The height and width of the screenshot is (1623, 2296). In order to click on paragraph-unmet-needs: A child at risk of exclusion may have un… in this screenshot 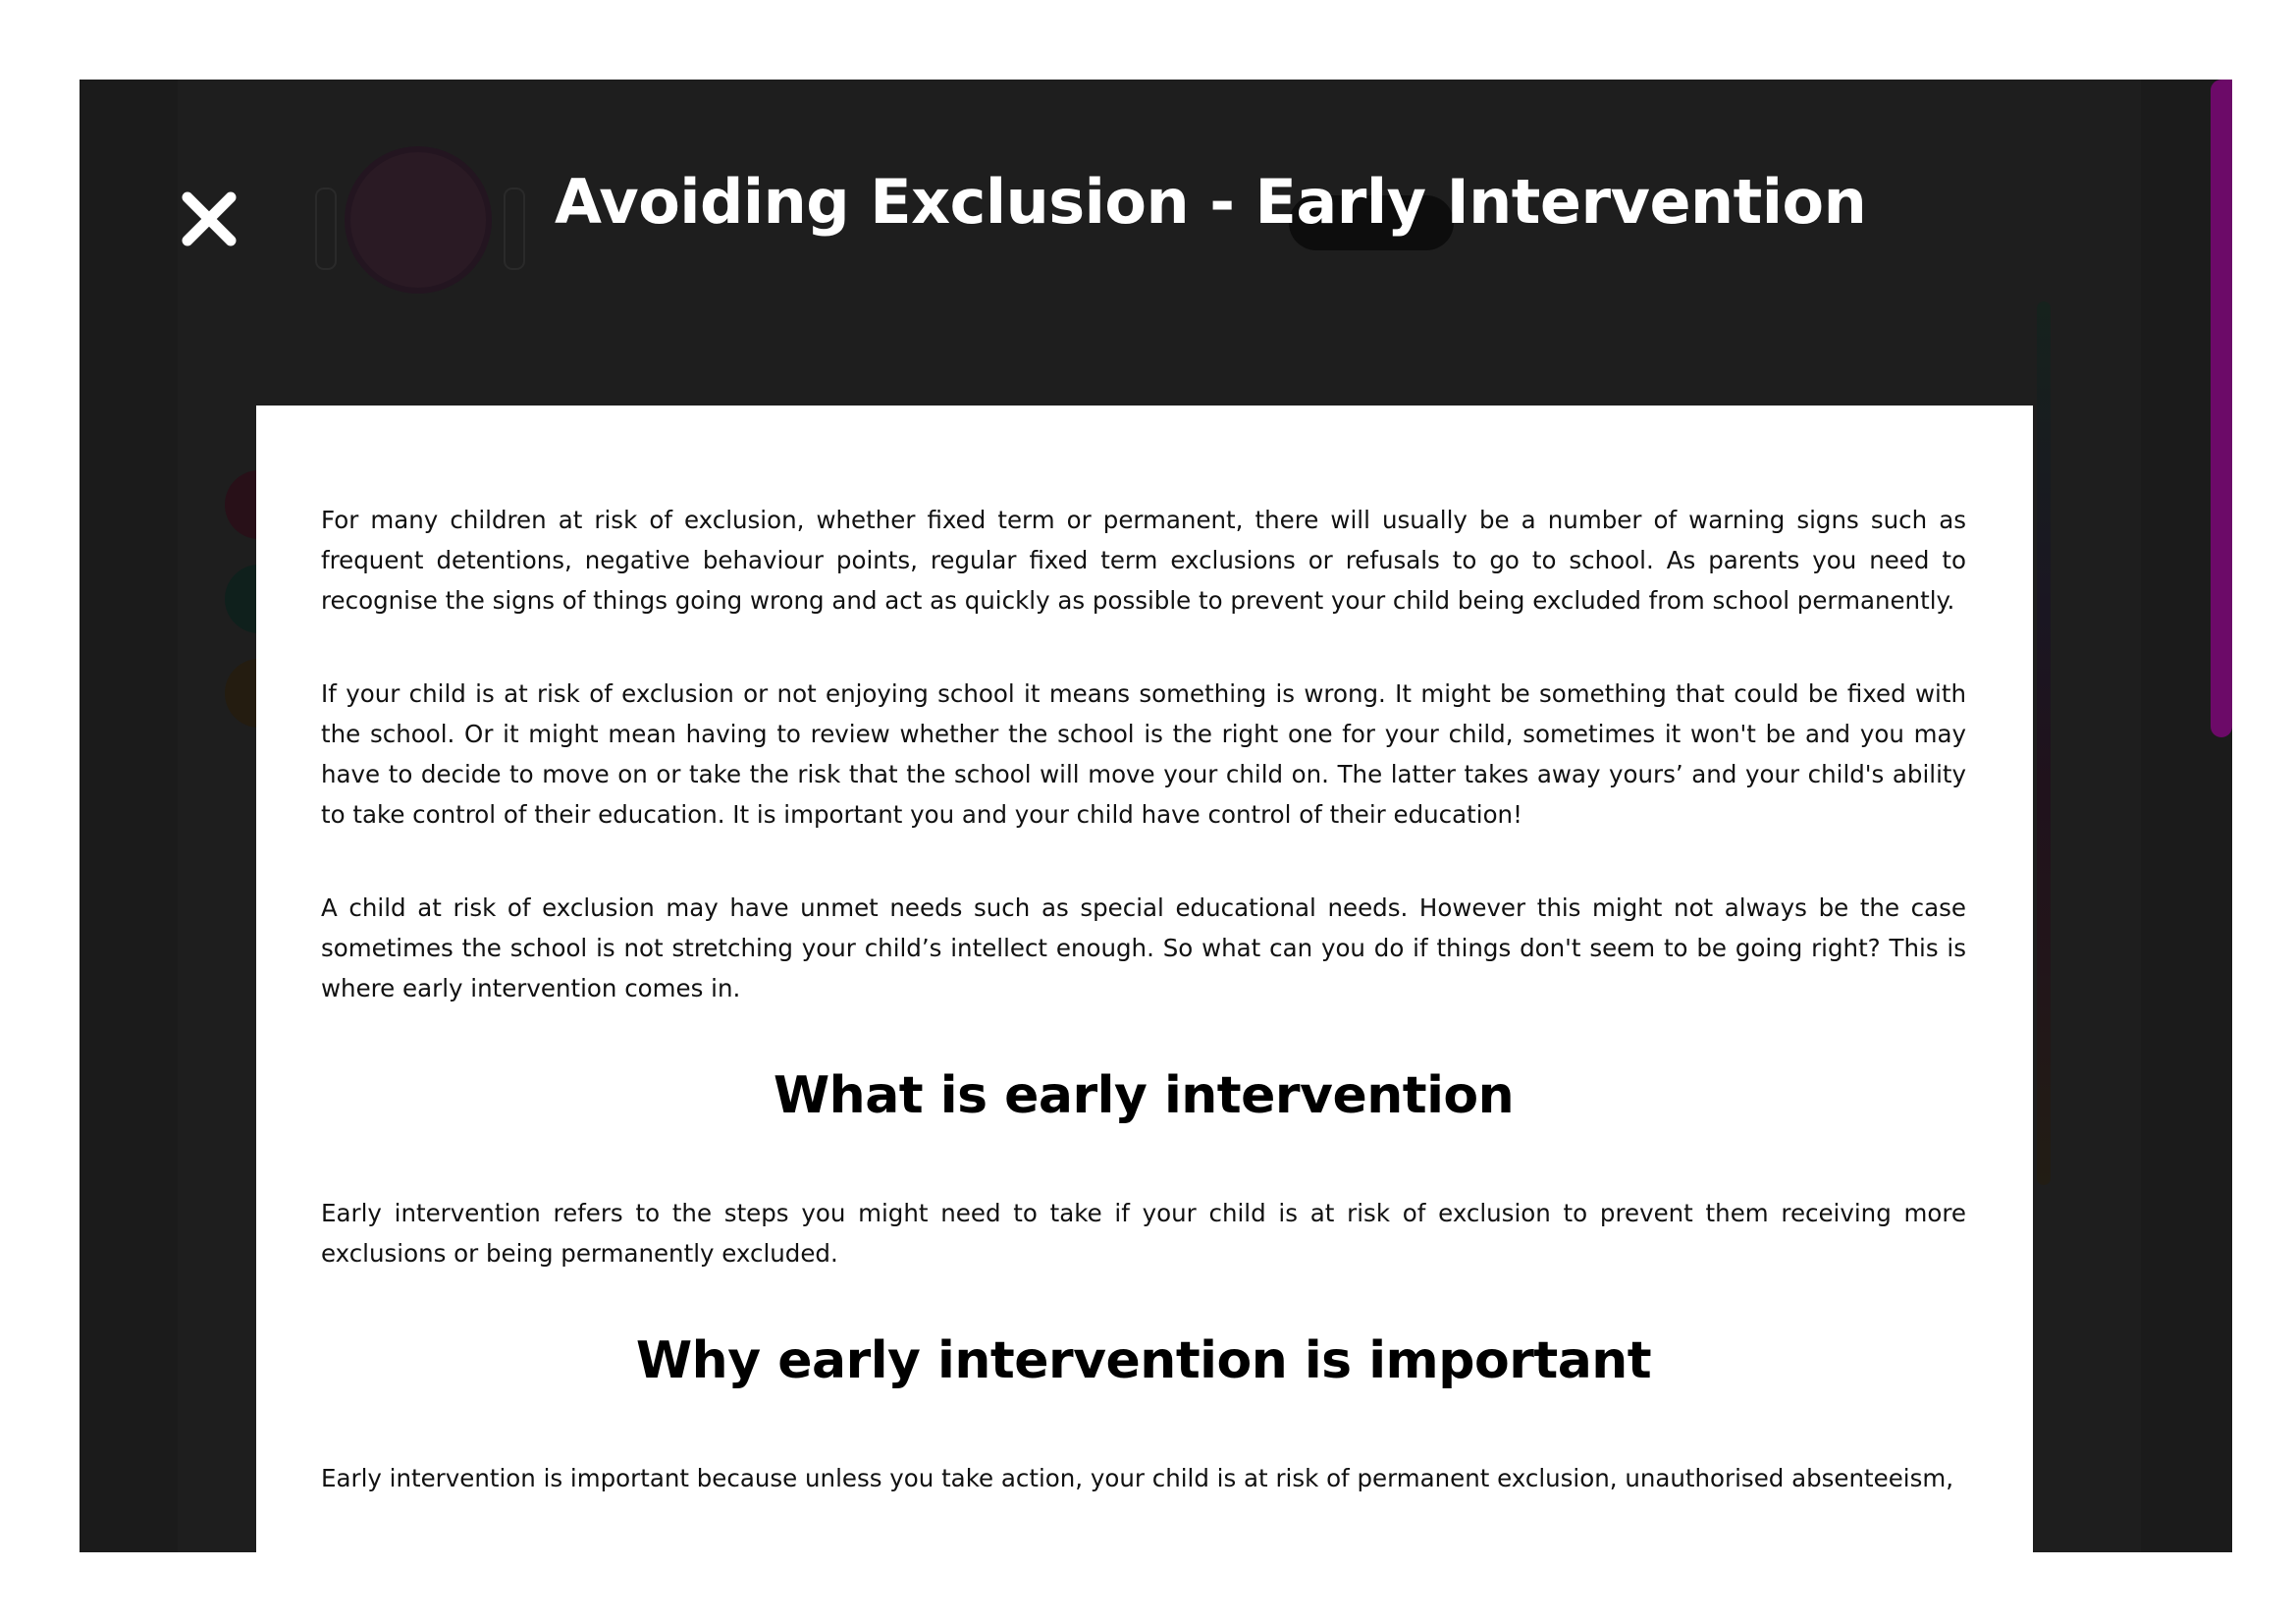, I will do `click(1143, 947)`.